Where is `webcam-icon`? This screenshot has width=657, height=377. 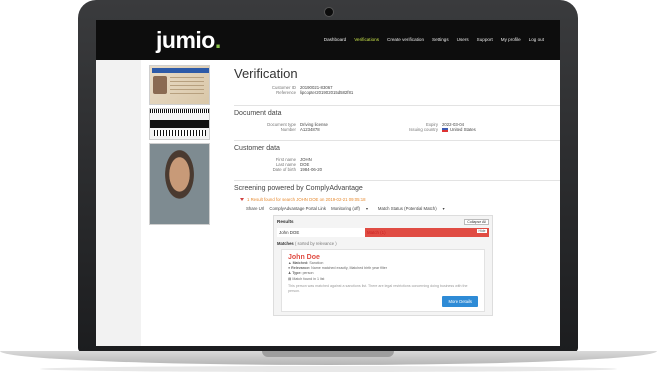 webcam-icon is located at coordinates (329, 12).